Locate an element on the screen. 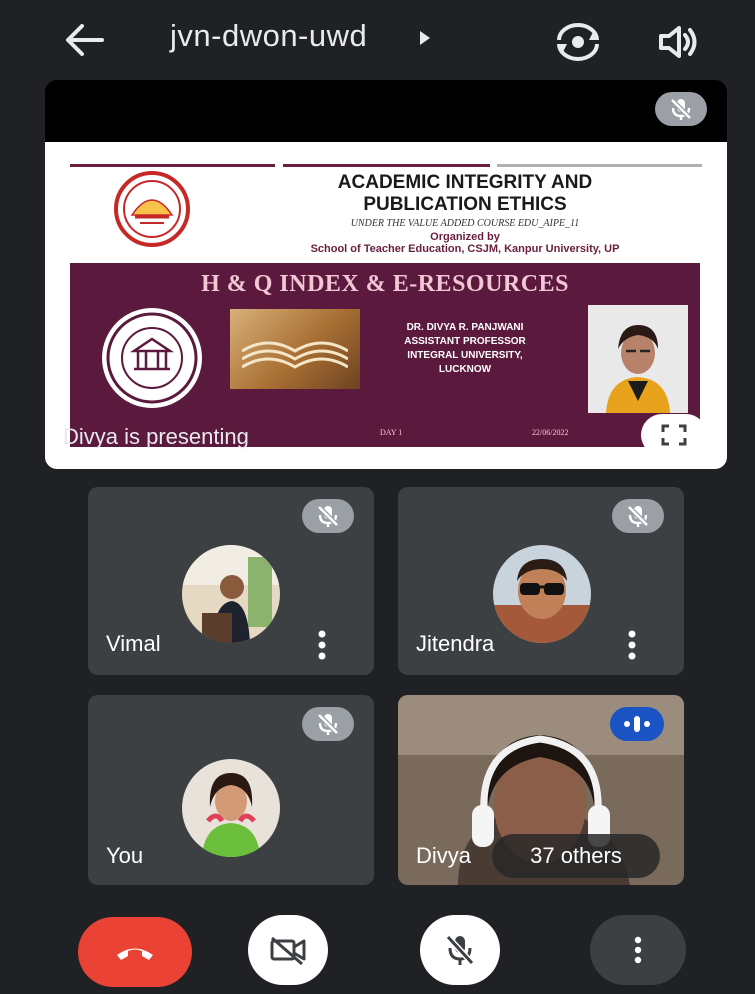 The width and height of the screenshot is (755, 994). participant-tile: Vimal is located at coordinates (231, 581).